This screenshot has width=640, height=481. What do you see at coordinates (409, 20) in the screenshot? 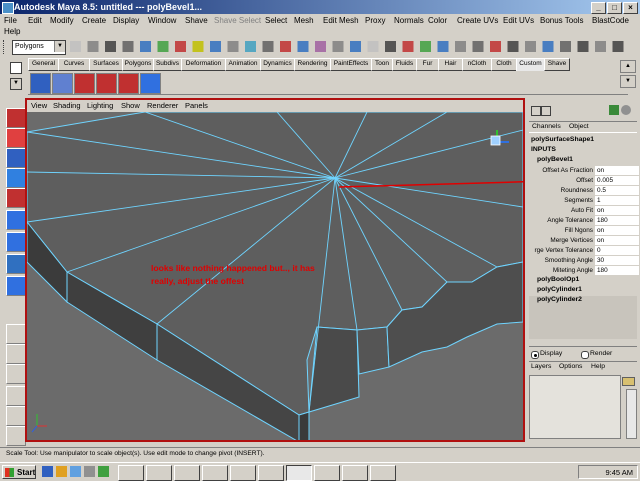
I see `menu-normals: Normals` at bounding box center [409, 20].